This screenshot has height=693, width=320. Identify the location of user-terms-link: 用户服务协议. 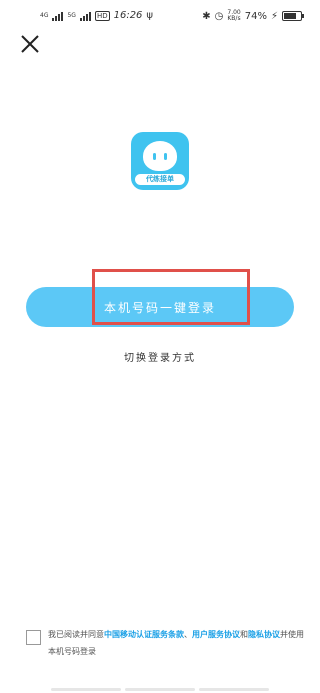
(216, 634).